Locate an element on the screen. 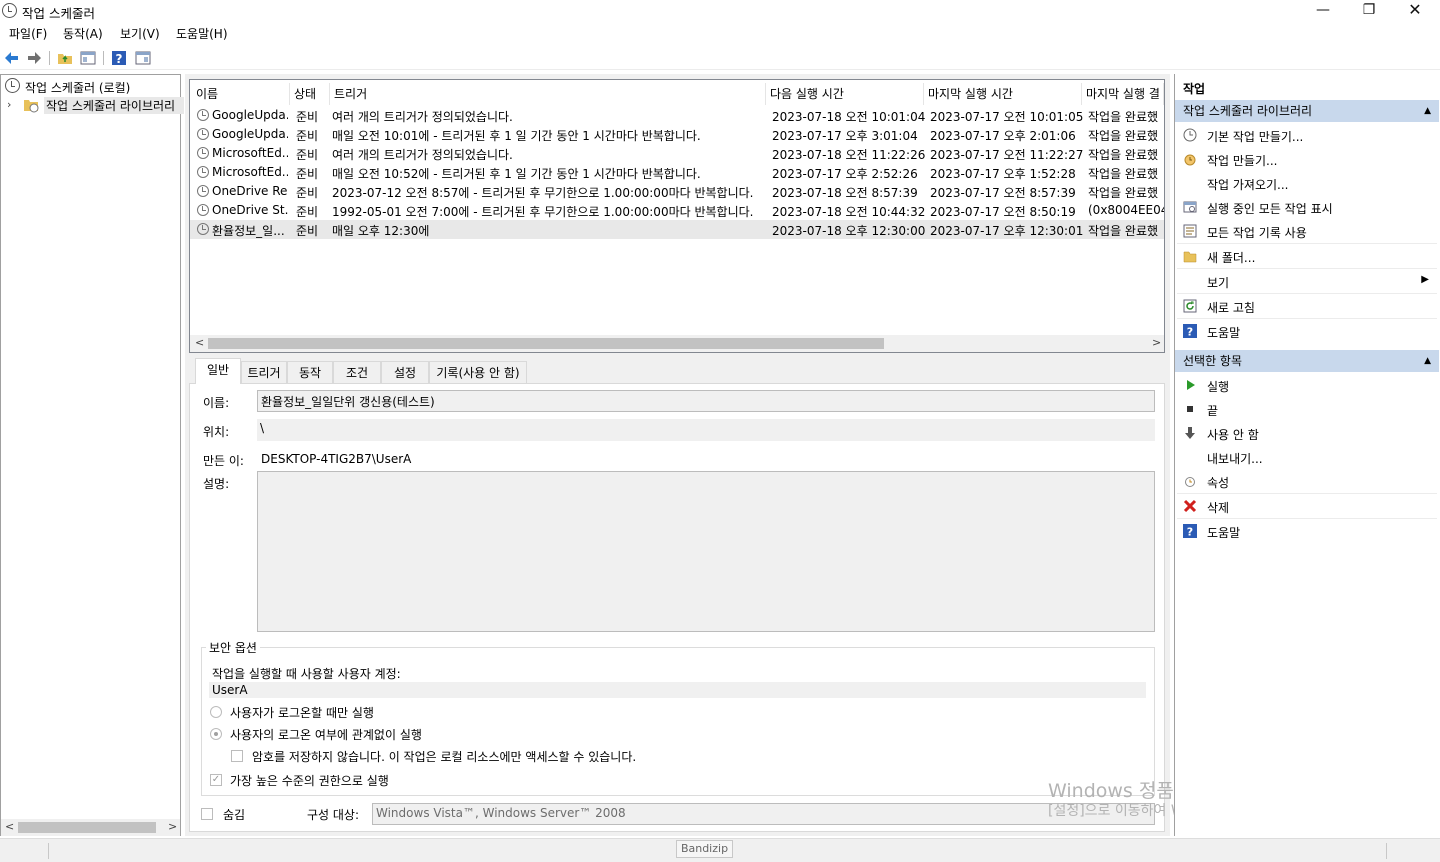  title-bar: 작업 스케줄러 — ❐ ✕ is located at coordinates (720, 11).